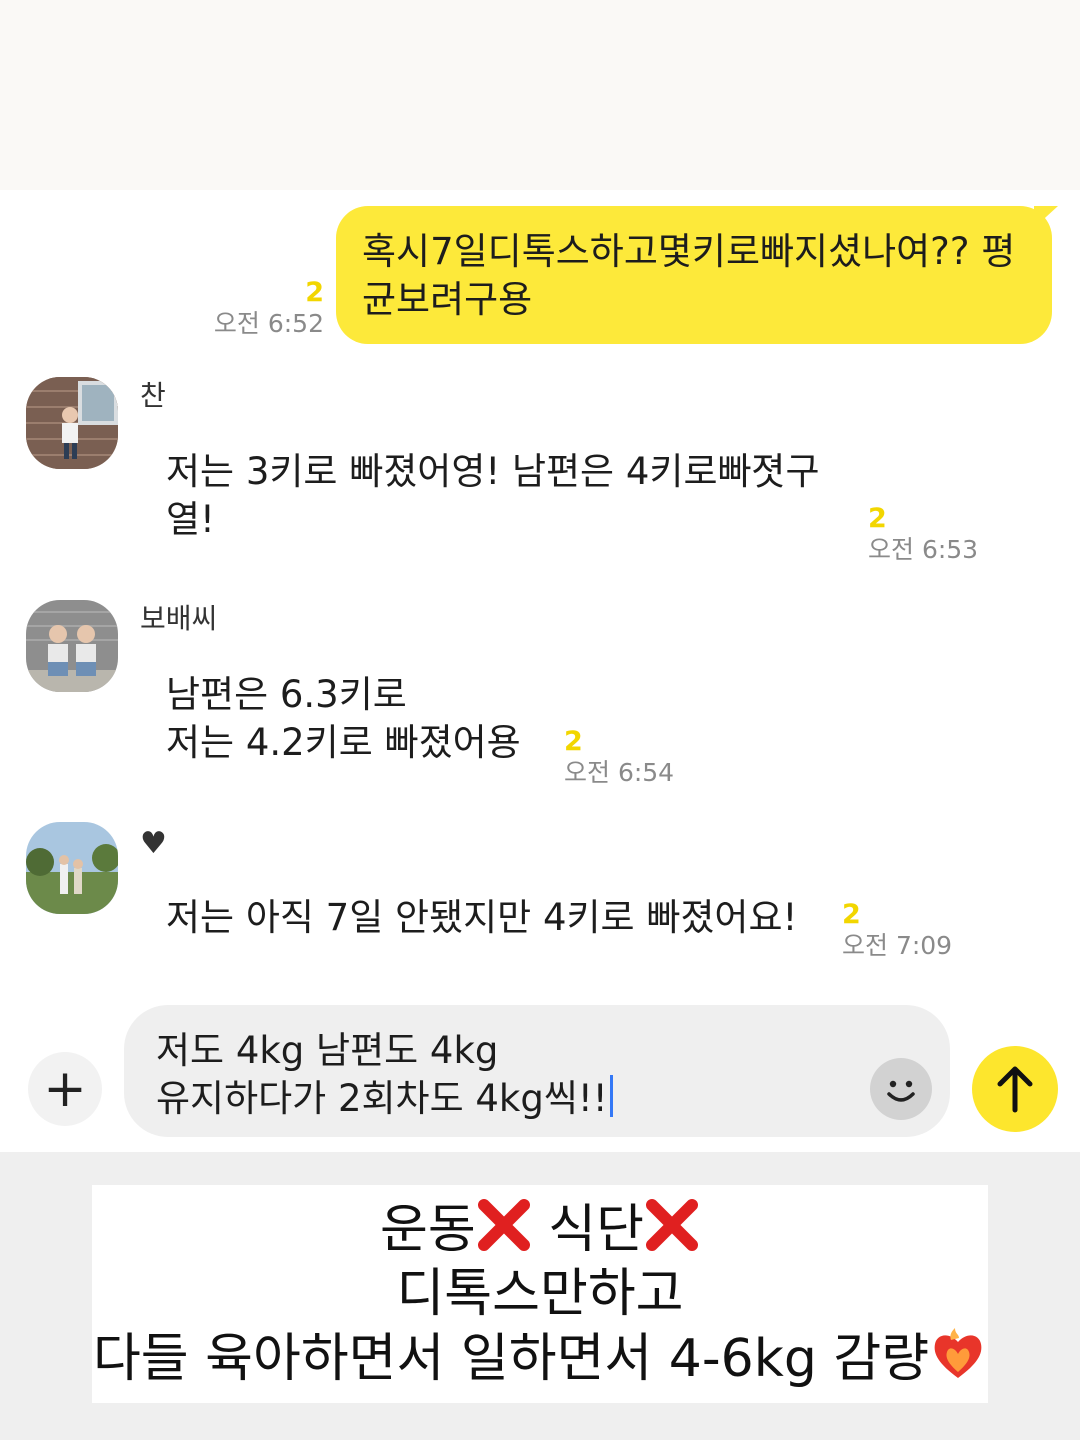 The height and width of the screenshot is (1440, 1080). I want to click on message-time: 오전 6:53, so click(923, 549).